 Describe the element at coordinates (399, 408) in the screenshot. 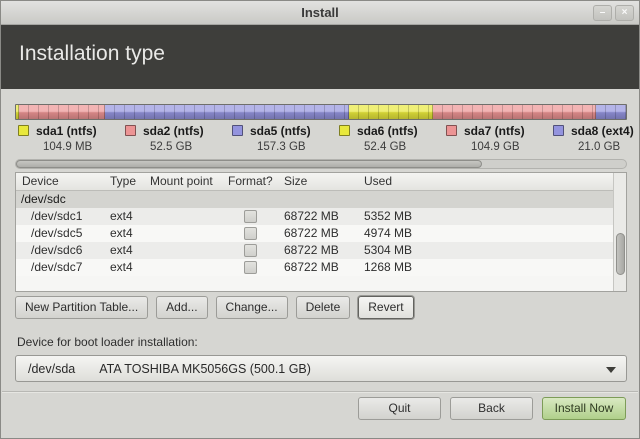

I see `quit-button: Quit` at that location.